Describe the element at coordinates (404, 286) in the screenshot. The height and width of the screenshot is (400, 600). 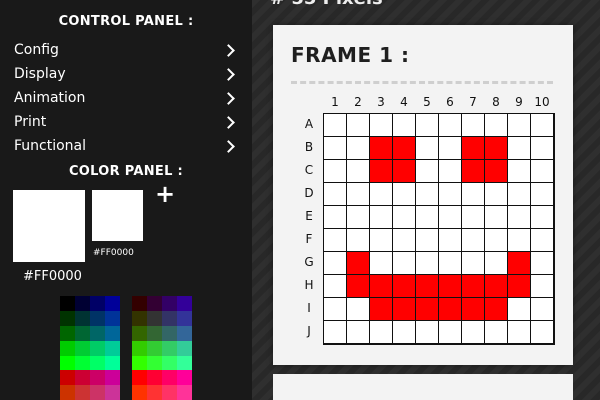
I see `pixel-cell-H4` at that location.